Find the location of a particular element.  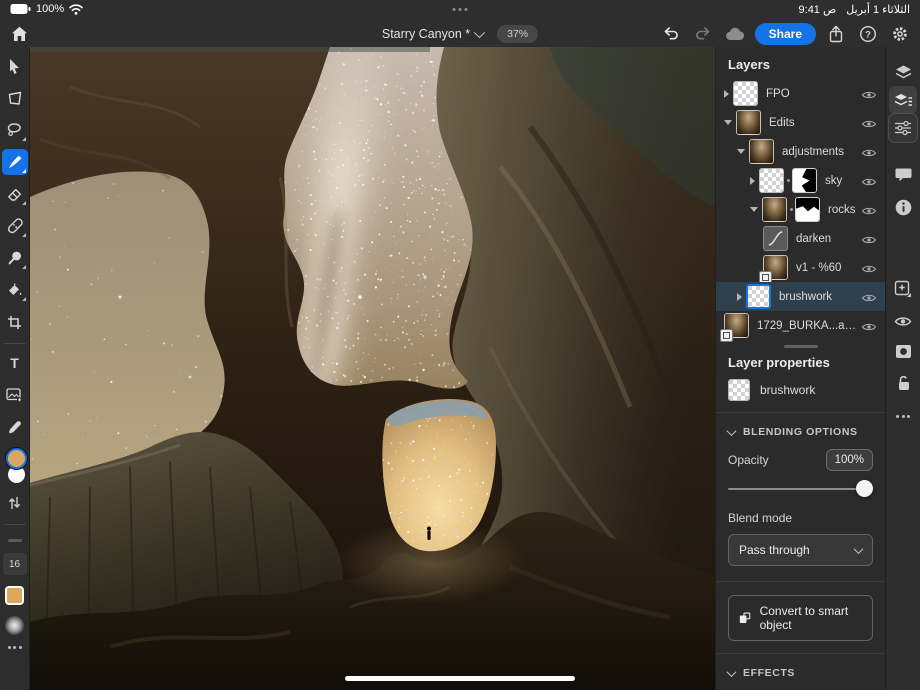

layer-row: Edits is located at coordinates (800, 122).